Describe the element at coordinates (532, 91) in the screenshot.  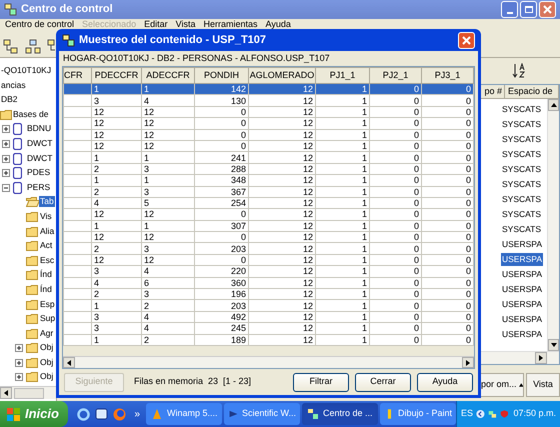
I see `column-header: Espacio de` at that location.